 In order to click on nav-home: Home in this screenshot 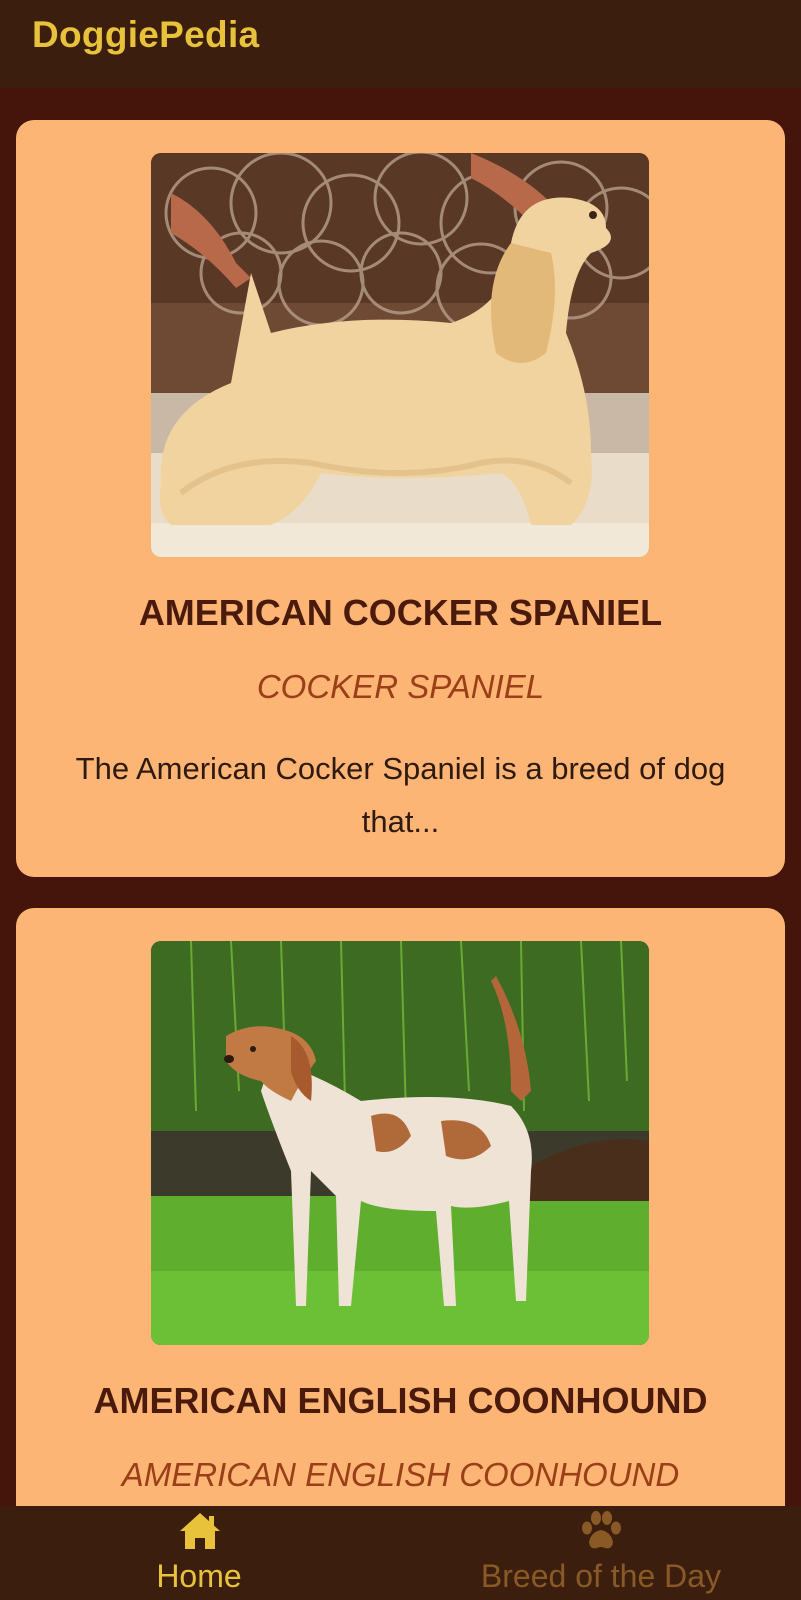, I will do `click(200, 1553)`.